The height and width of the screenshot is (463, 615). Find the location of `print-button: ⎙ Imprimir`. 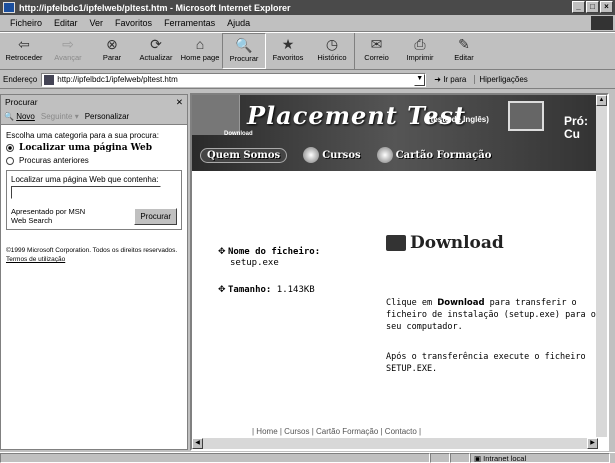

print-button: ⎙ Imprimir is located at coordinates (420, 51).